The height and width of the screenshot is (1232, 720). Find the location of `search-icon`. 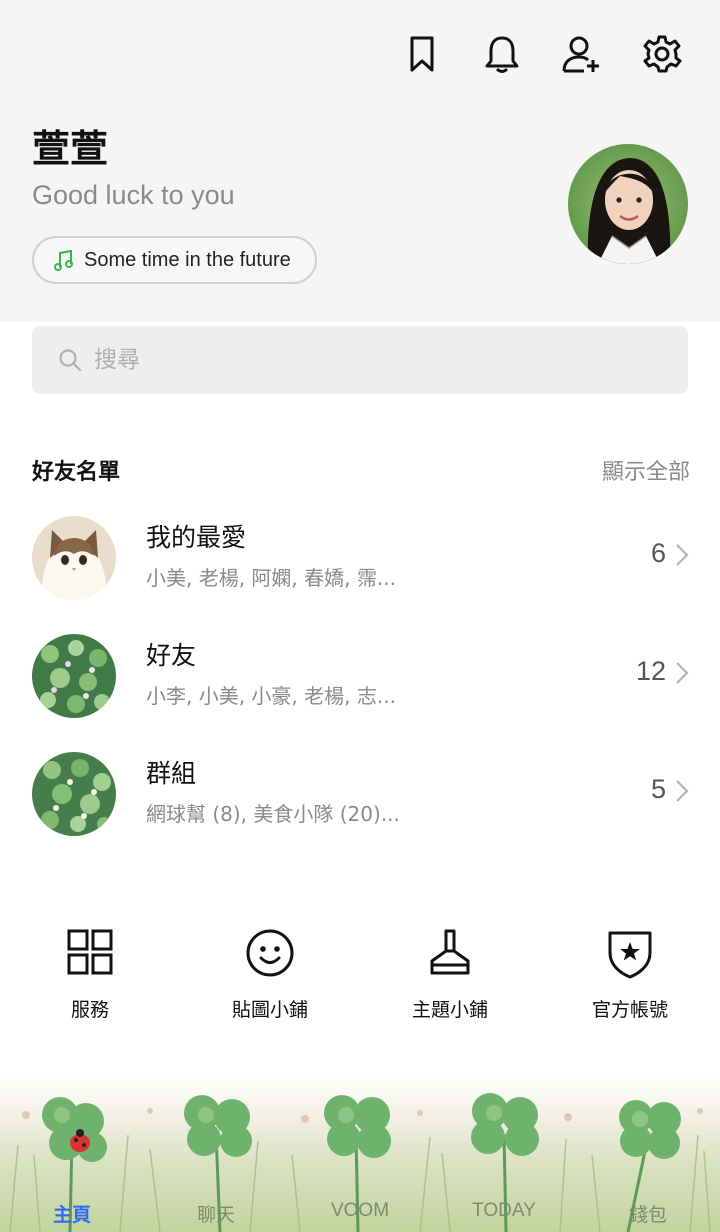

search-icon is located at coordinates (70, 360).